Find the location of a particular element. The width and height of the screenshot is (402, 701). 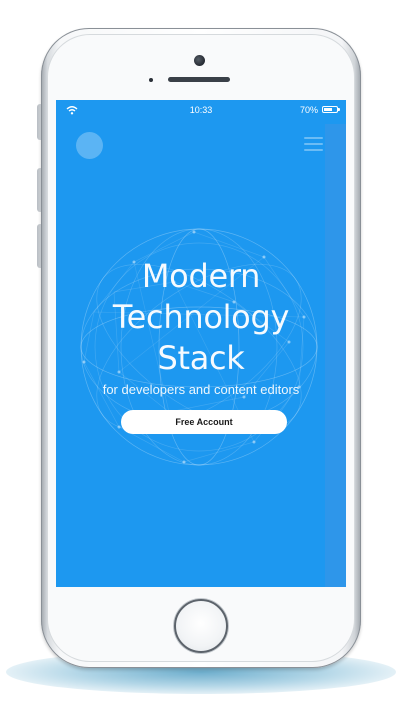

hero-title: Modern Technology Stack is located at coordinates (201, 317).